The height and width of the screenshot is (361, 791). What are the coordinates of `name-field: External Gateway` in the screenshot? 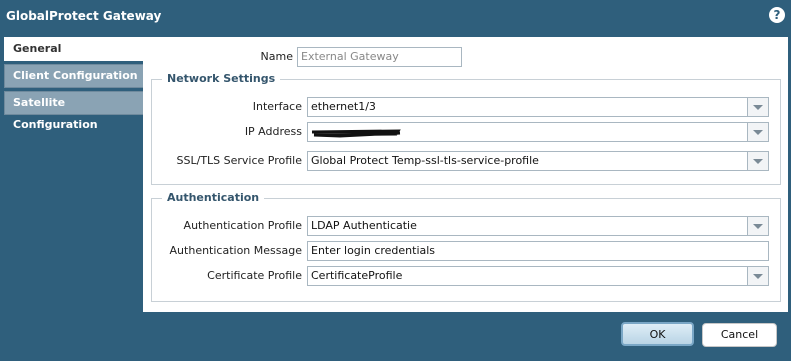 It's located at (379, 57).